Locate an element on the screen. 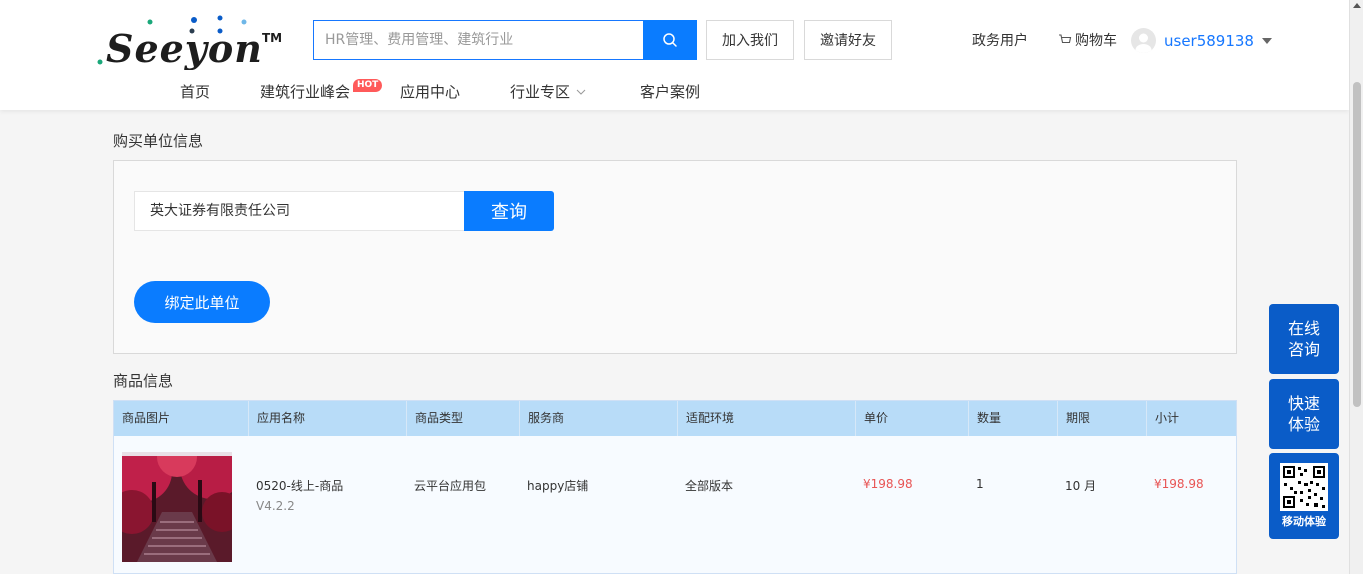 Image resolution: width=1363 pixels, height=574 pixels. svg-text: Seeyon is located at coordinates (184, 48).